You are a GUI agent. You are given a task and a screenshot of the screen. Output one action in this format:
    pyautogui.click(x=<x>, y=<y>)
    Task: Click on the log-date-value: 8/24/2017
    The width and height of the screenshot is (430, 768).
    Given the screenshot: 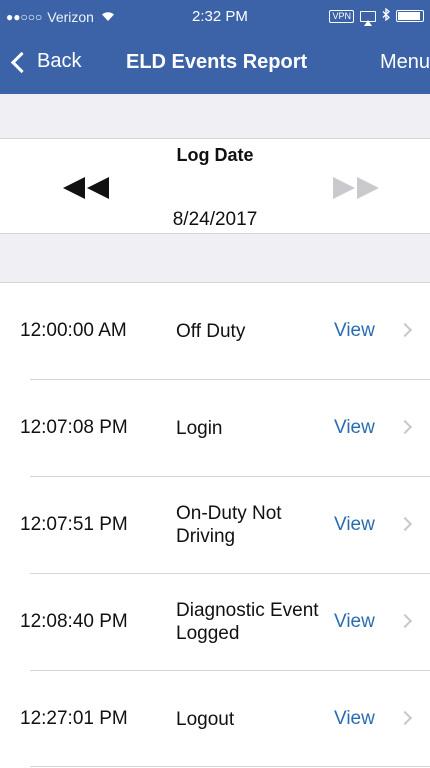 What is the action you would take?
    pyautogui.click(x=215, y=219)
    